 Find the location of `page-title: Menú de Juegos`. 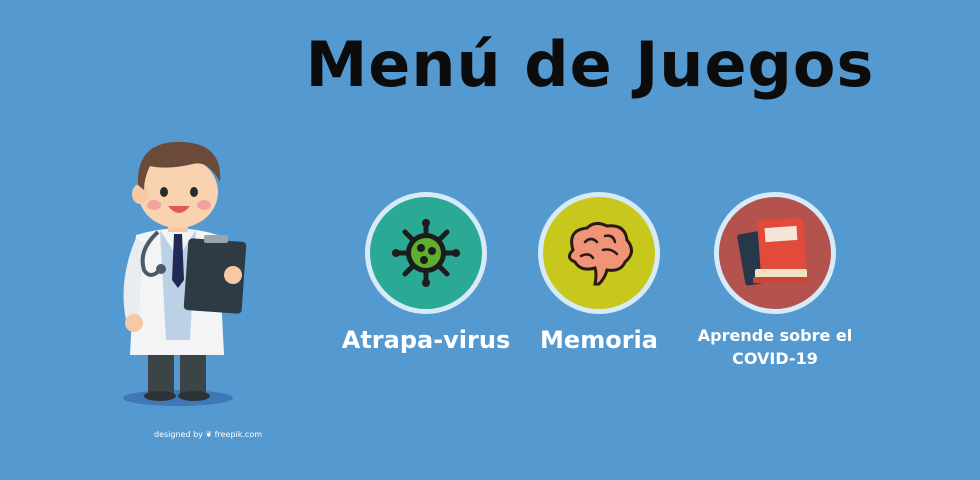

page-title: Menú de Juegos is located at coordinates (590, 64).